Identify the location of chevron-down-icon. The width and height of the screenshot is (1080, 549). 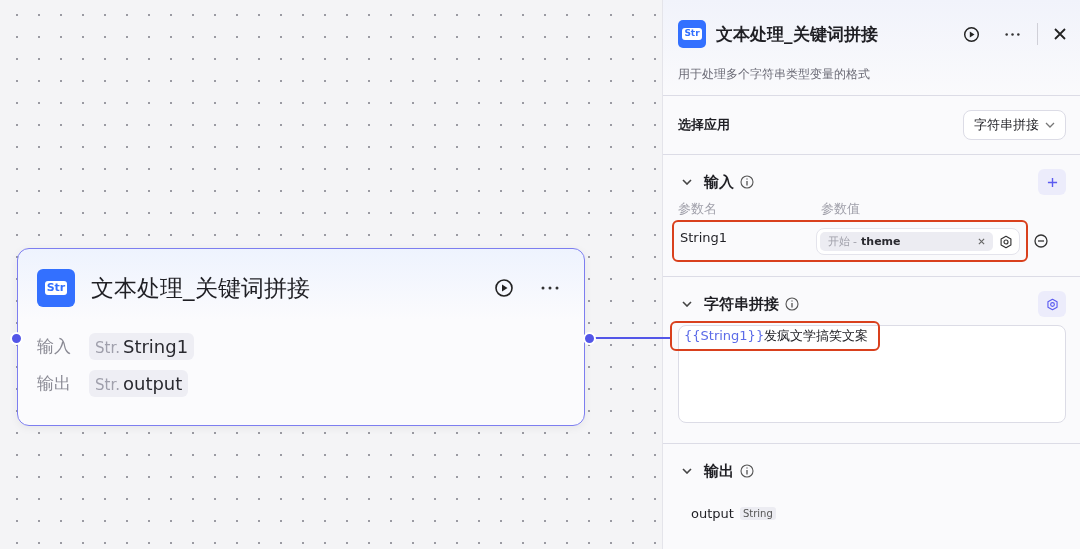
(1050, 125).